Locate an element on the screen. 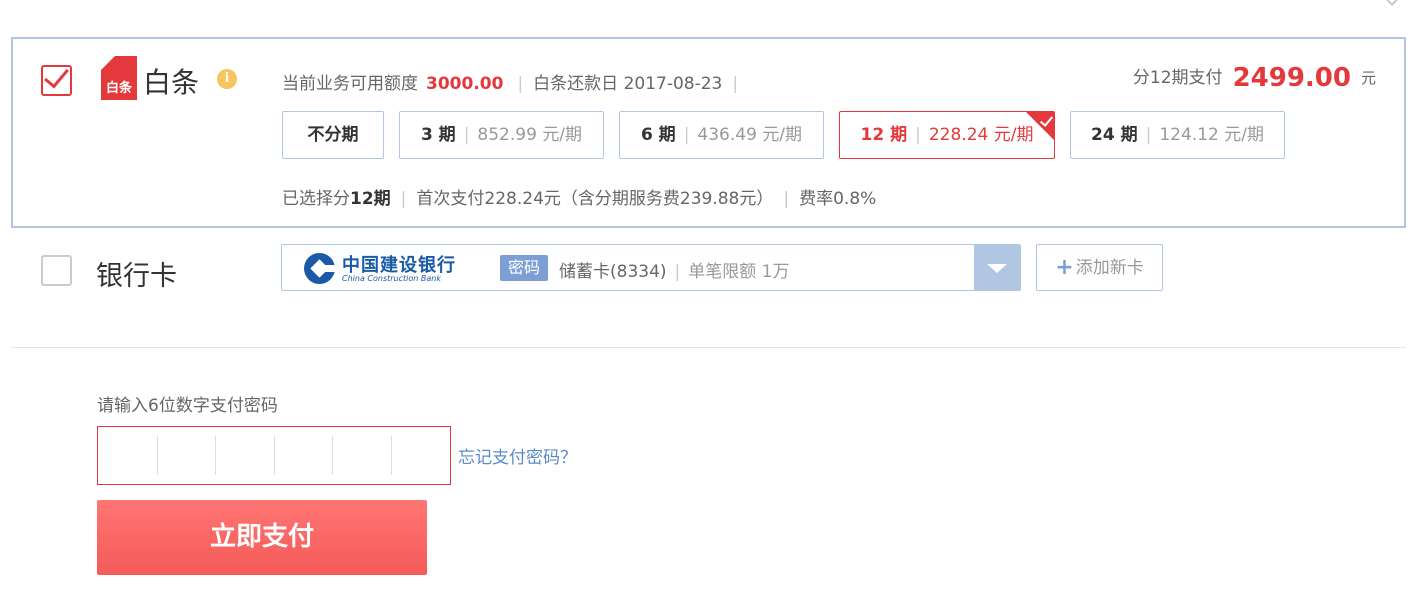 The height and width of the screenshot is (593, 1411). plan-option-24: 24 期 | 124.12 元/期 is located at coordinates (1177, 135).